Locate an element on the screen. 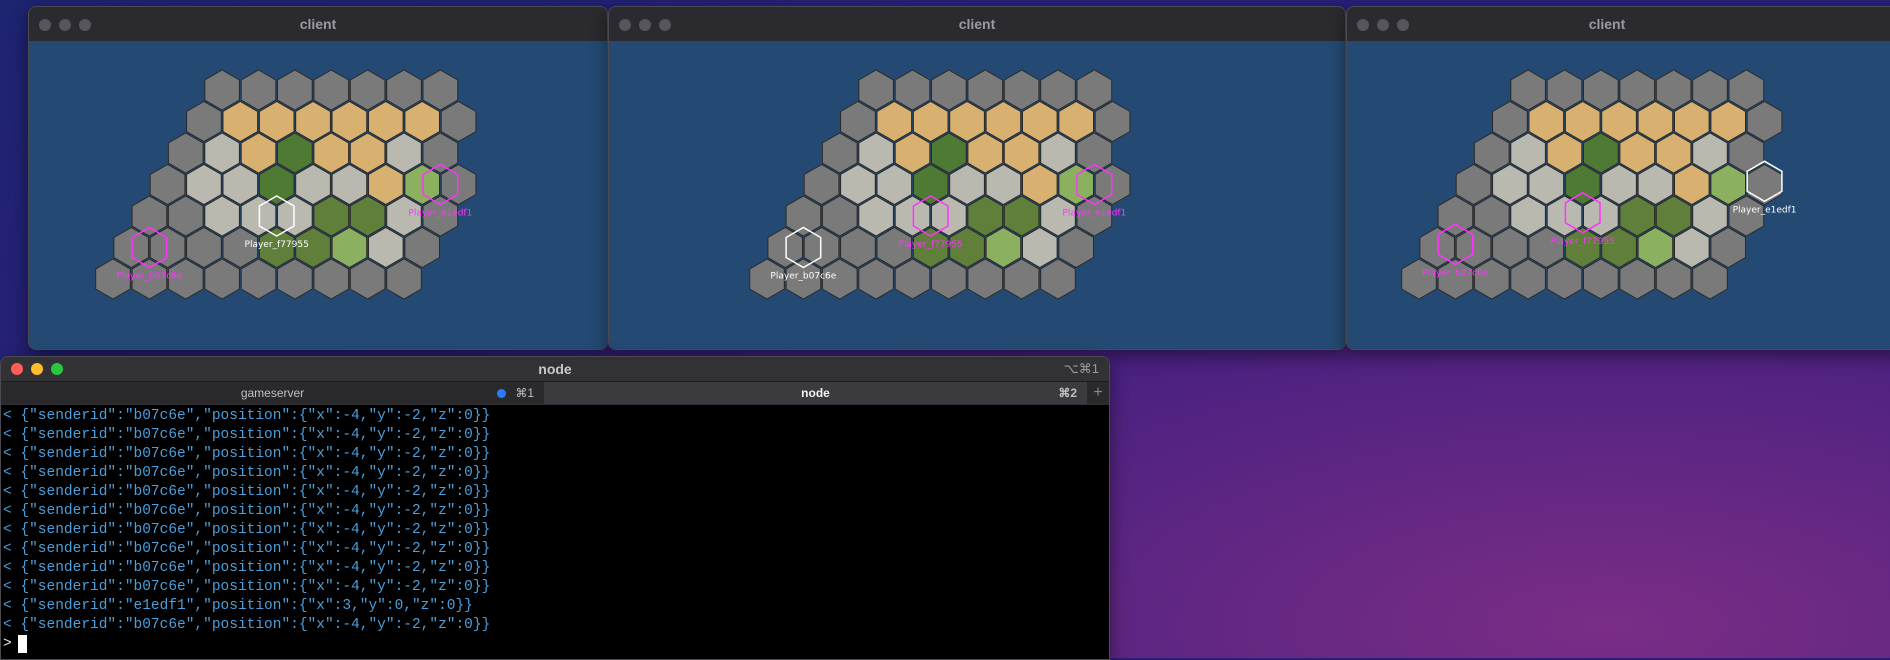 This screenshot has height=660, width=1890. tab-node: node ⌘2 is located at coordinates (815, 393).